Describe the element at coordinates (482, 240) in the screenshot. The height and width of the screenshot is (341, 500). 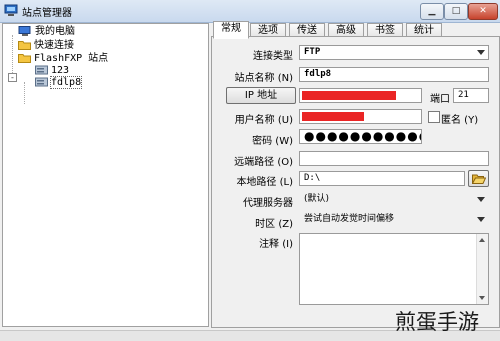
I see `scroll-up-icon` at that location.